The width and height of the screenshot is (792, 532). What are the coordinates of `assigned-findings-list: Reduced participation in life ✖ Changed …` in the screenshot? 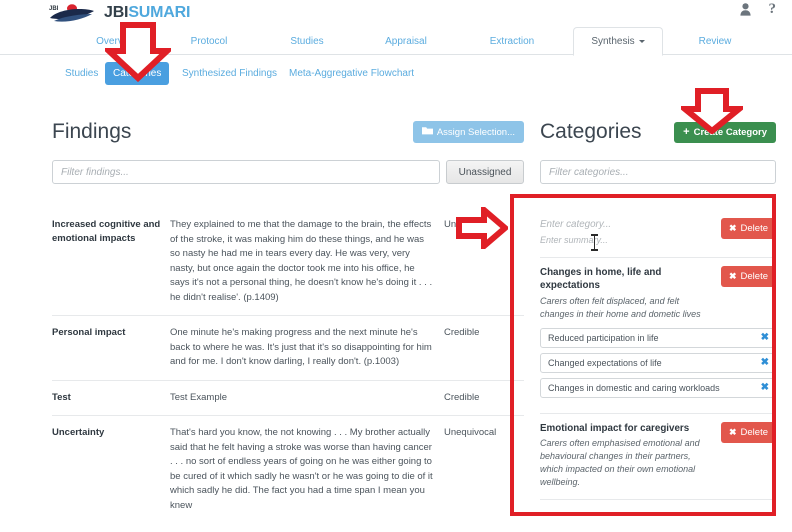 It's located at (658, 362).